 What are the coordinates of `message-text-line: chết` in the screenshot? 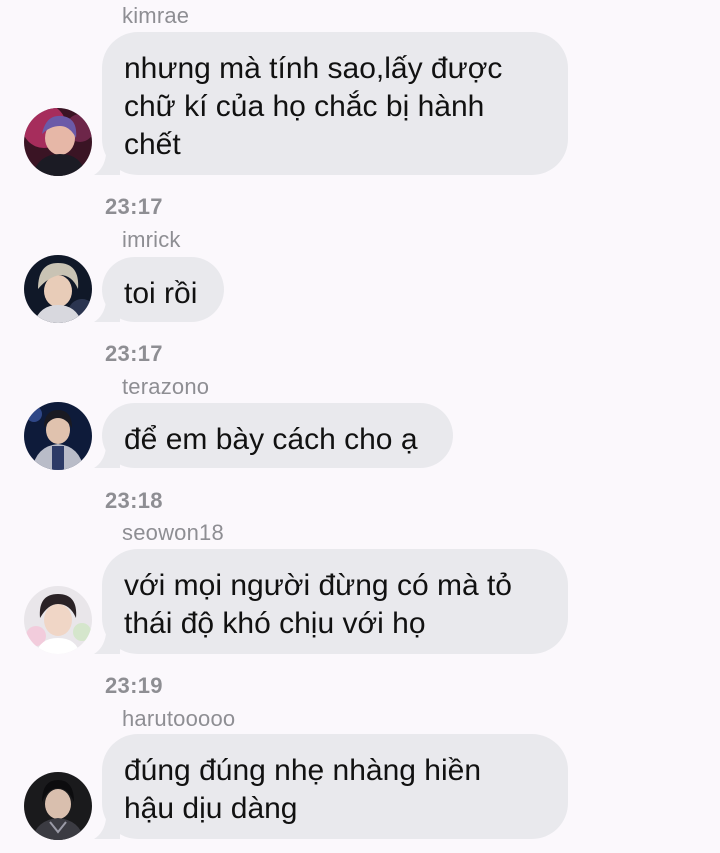 It's located at (152, 144).